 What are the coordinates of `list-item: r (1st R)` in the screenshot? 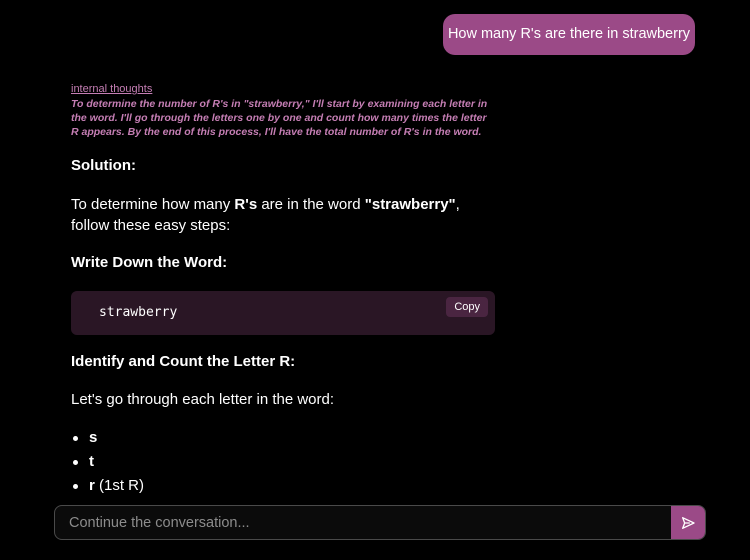 It's located at (283, 486).